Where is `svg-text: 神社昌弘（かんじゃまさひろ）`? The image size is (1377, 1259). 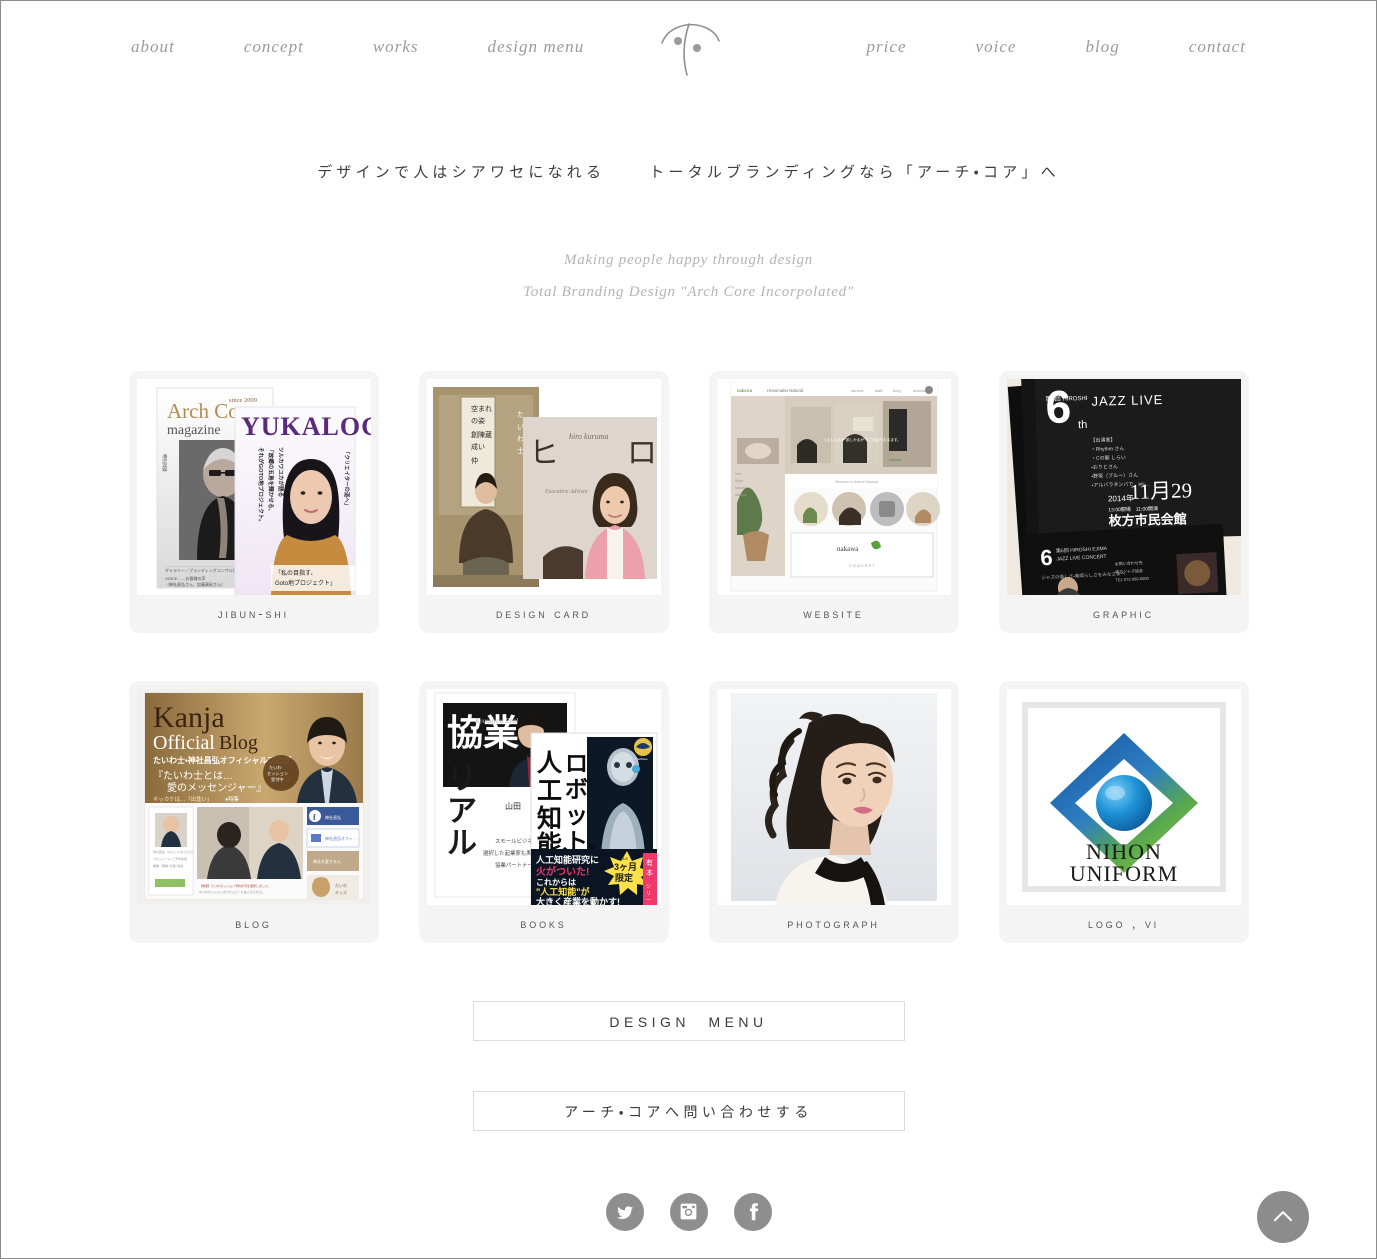 svg-text: 神社昌弘（かんじゃまさひろ） is located at coordinates (174, 851).